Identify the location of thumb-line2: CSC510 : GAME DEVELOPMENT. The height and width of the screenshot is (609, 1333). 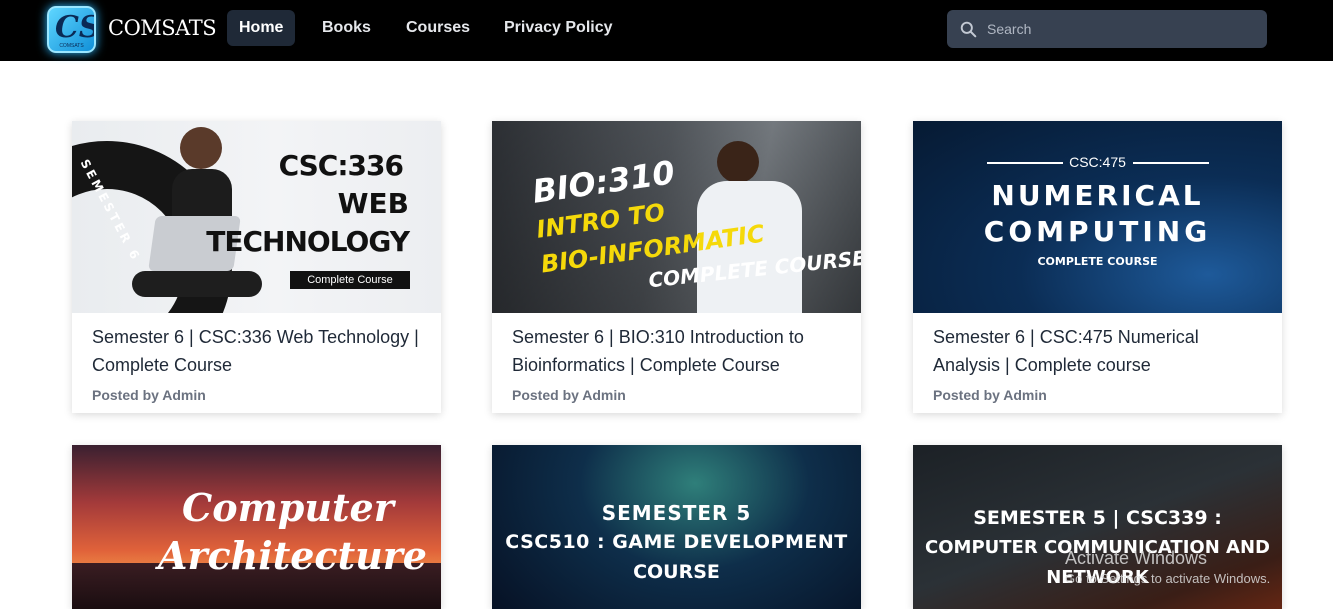
(676, 542).